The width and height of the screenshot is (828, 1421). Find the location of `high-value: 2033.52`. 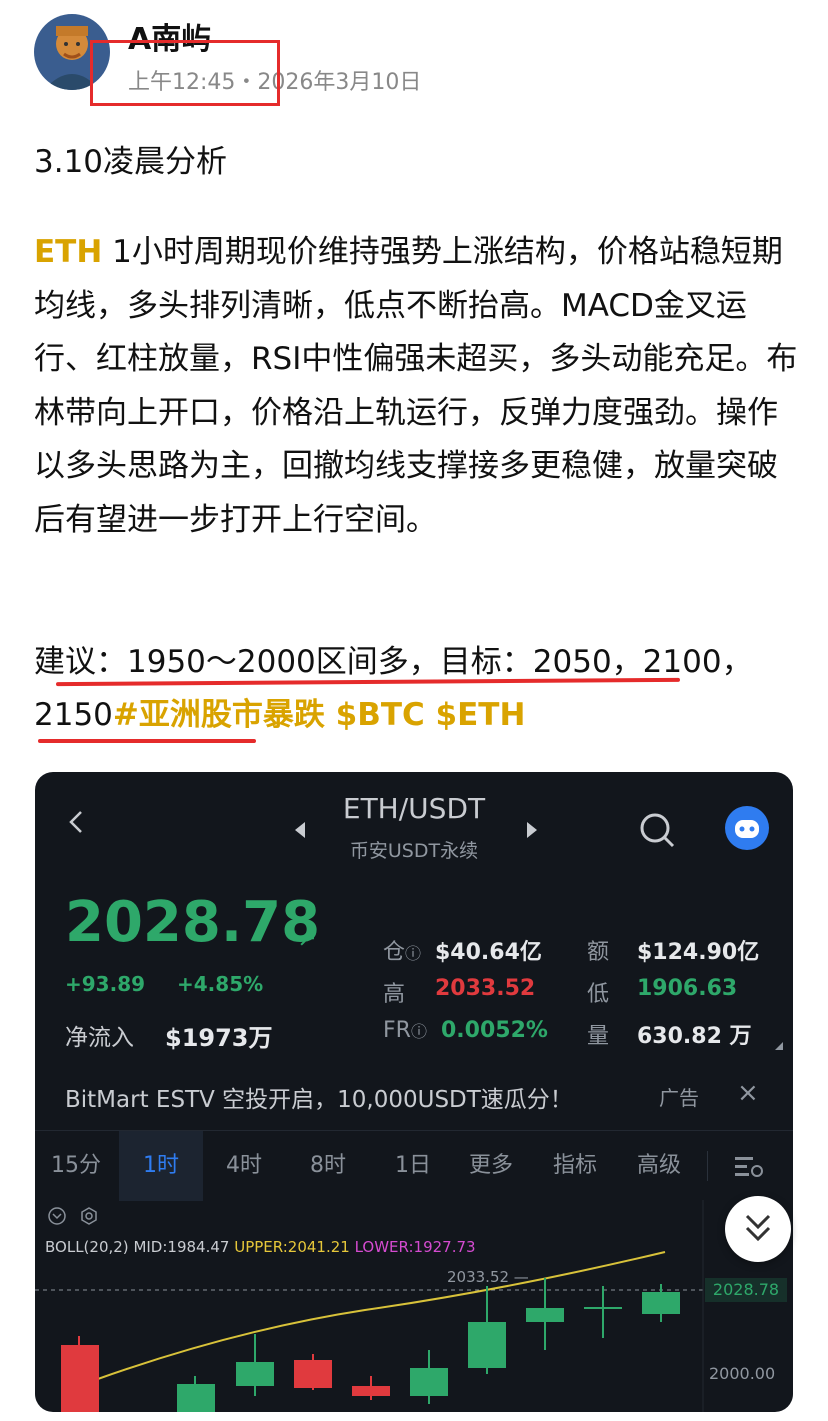

high-value: 2033.52 is located at coordinates (485, 988).